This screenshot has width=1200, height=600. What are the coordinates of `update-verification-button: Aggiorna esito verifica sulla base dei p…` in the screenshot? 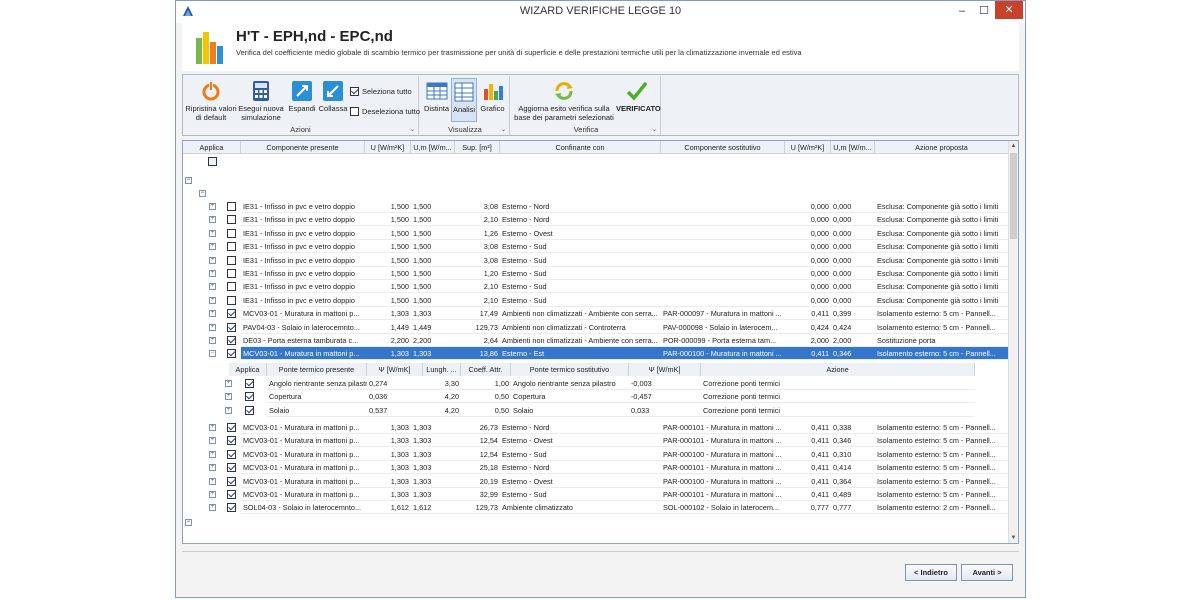 It's located at (564, 101).